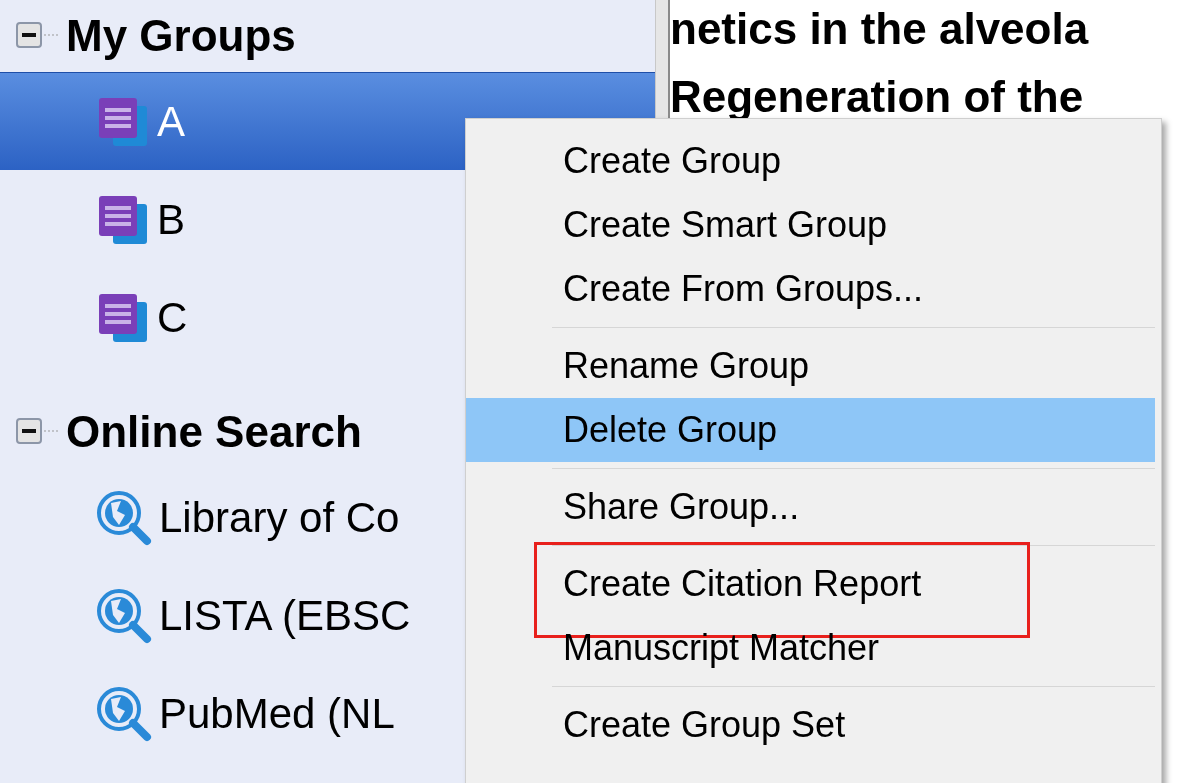 This screenshot has height=783, width=1179. I want to click on document-text: Regeneration of the, so click(877, 97).